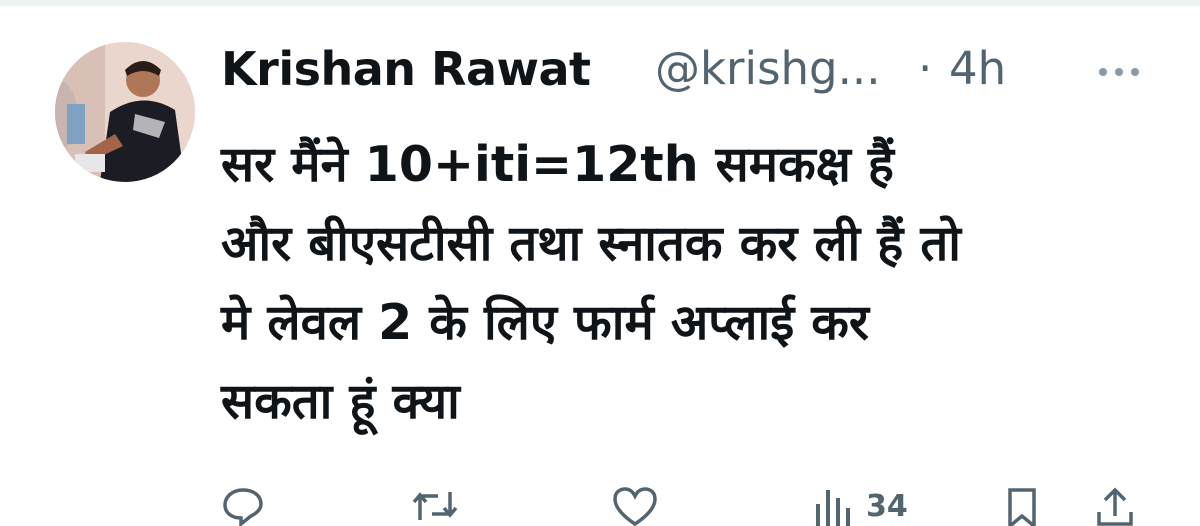  What do you see at coordinates (858, 506) in the screenshot?
I see `views-button: 34` at bounding box center [858, 506].